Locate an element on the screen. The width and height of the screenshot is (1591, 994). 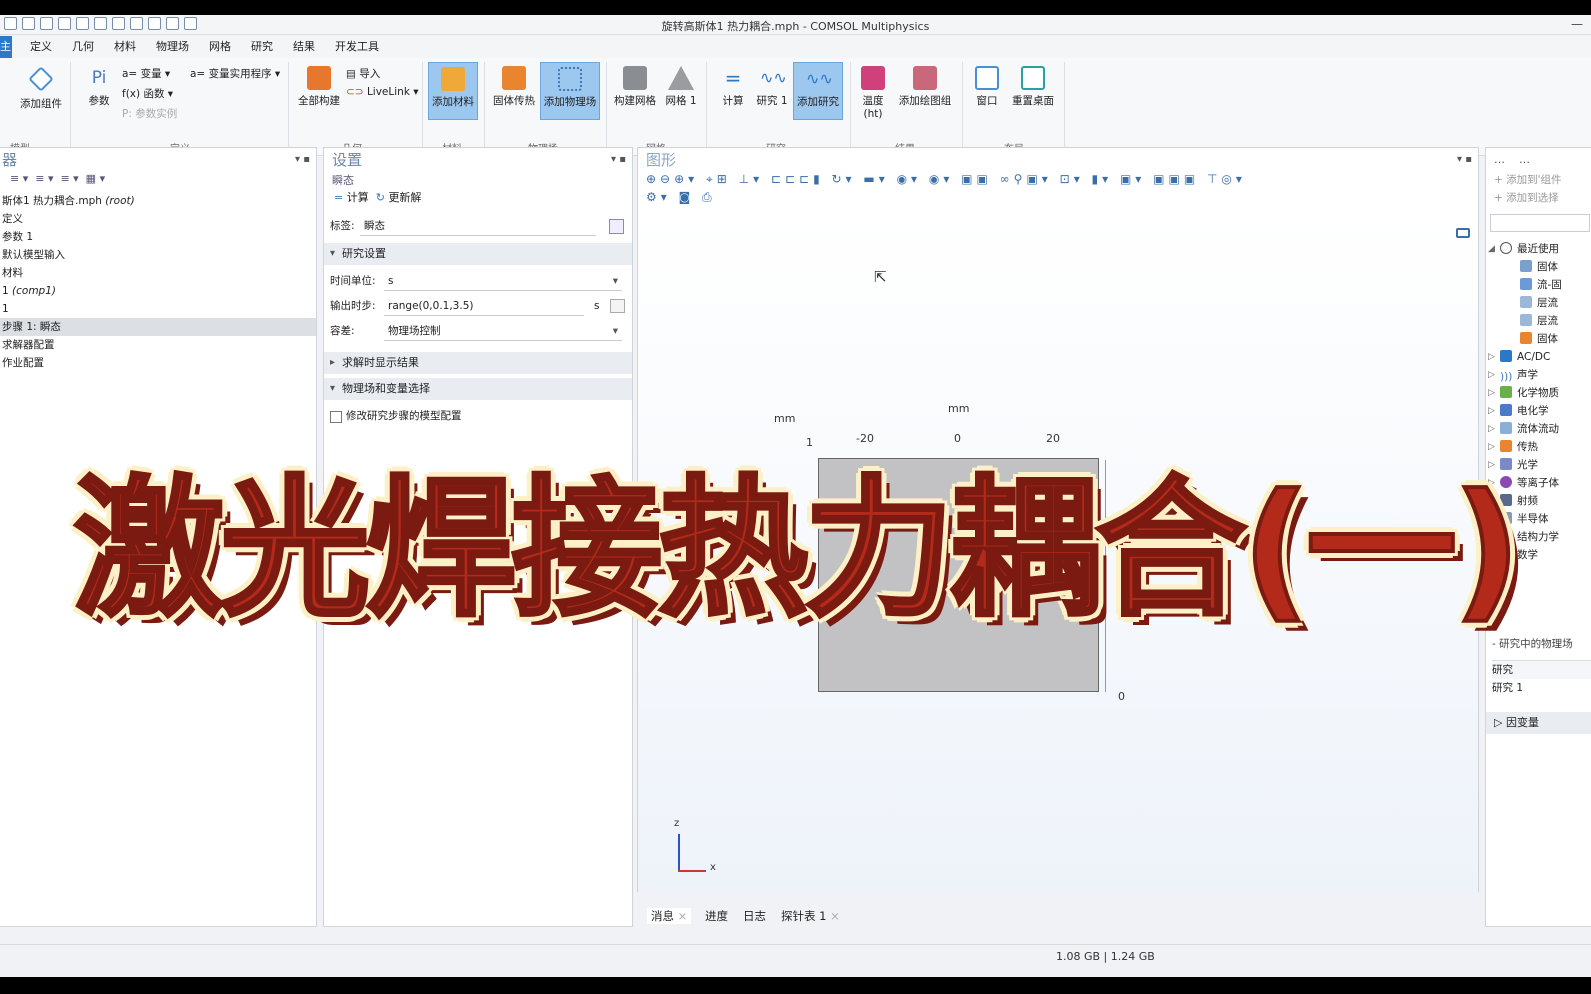
tree-definitions: 定义 is located at coordinates (158, 219).